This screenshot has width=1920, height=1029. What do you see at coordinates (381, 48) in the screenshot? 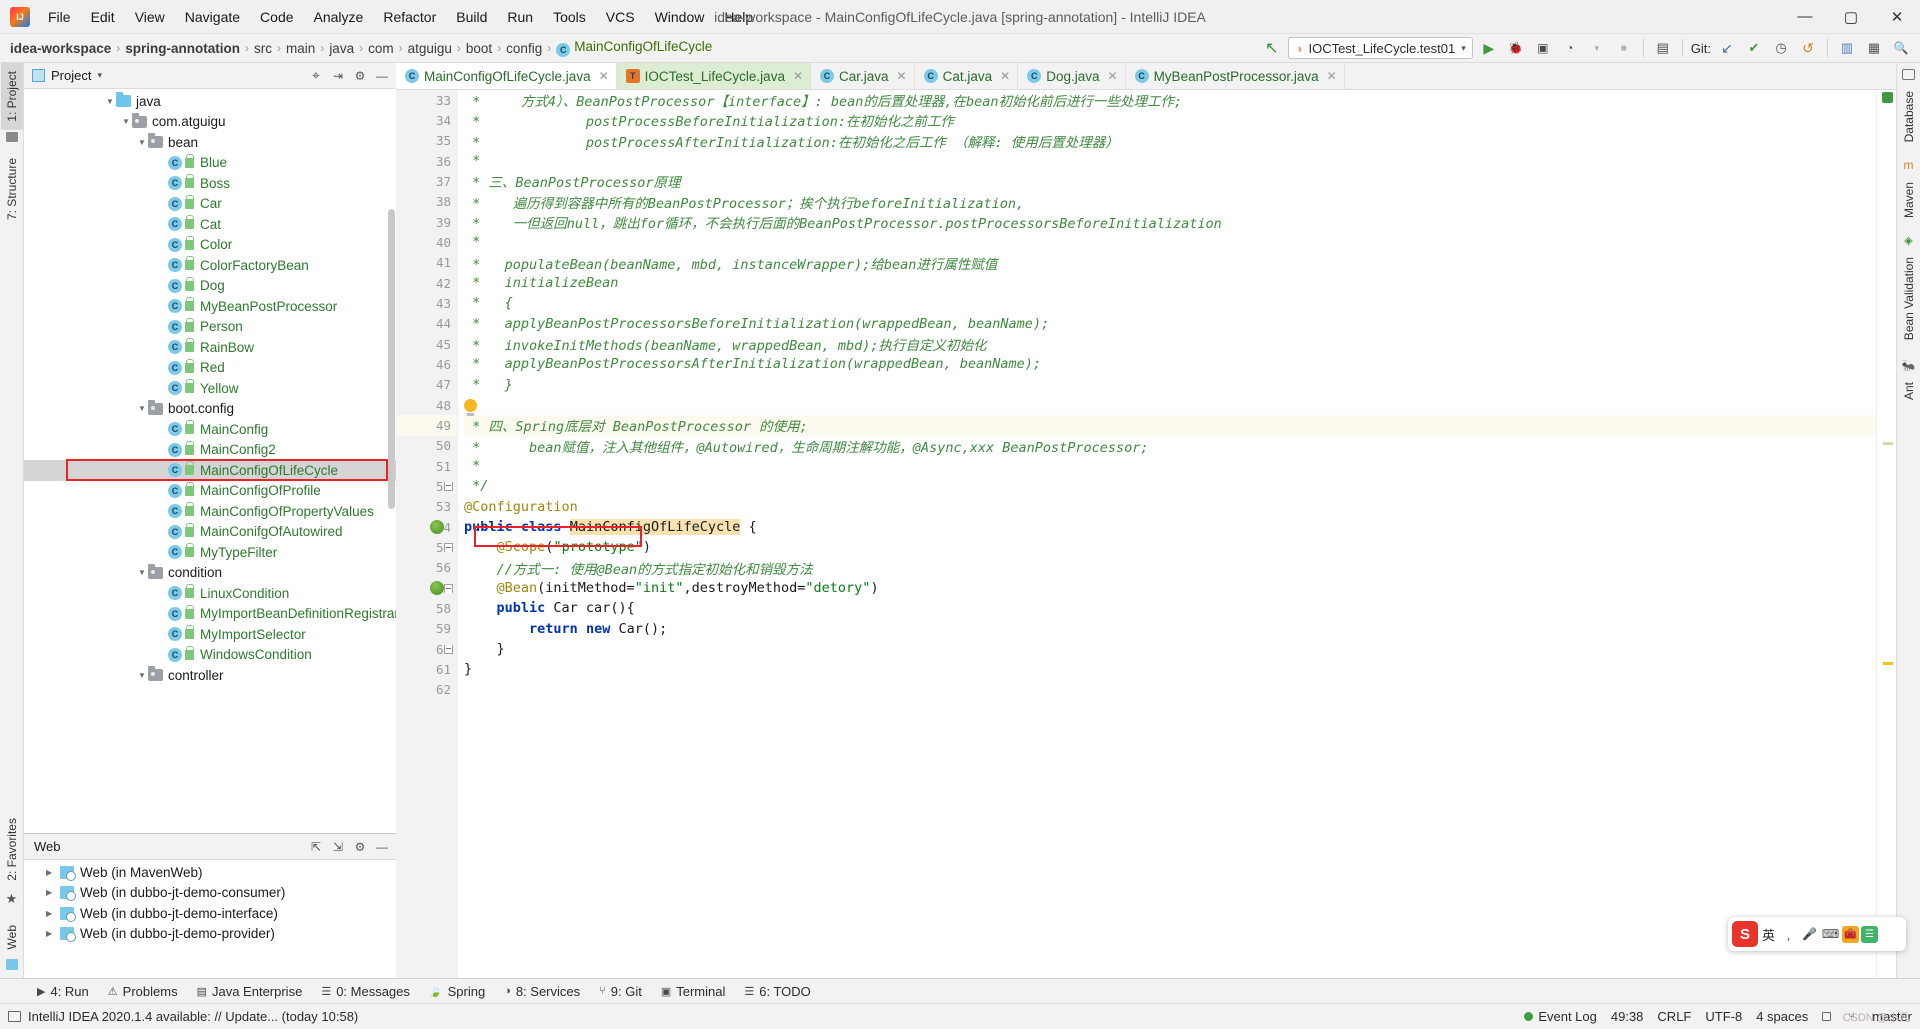
I see `breadcrumb-item-com: com` at bounding box center [381, 48].